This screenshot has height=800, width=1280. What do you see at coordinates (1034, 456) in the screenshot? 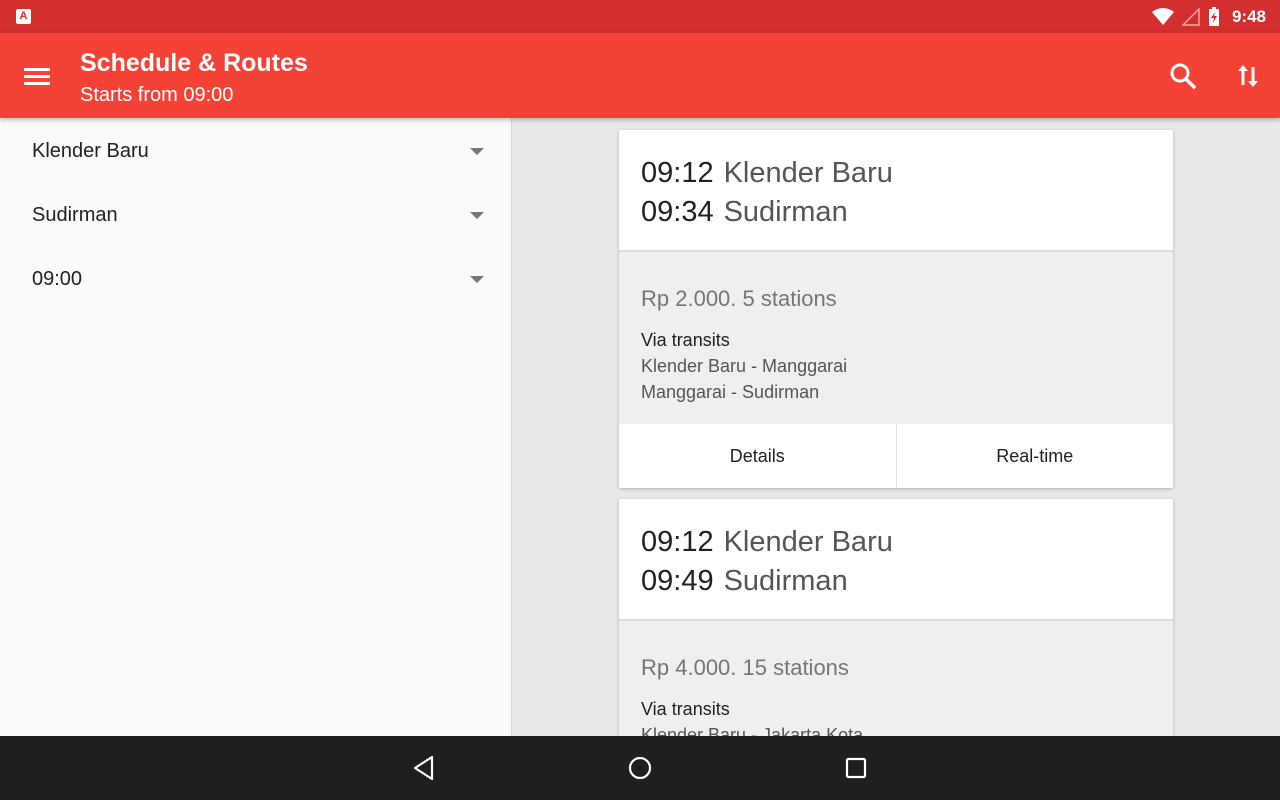
I see `realtime-button: Real-time` at bounding box center [1034, 456].